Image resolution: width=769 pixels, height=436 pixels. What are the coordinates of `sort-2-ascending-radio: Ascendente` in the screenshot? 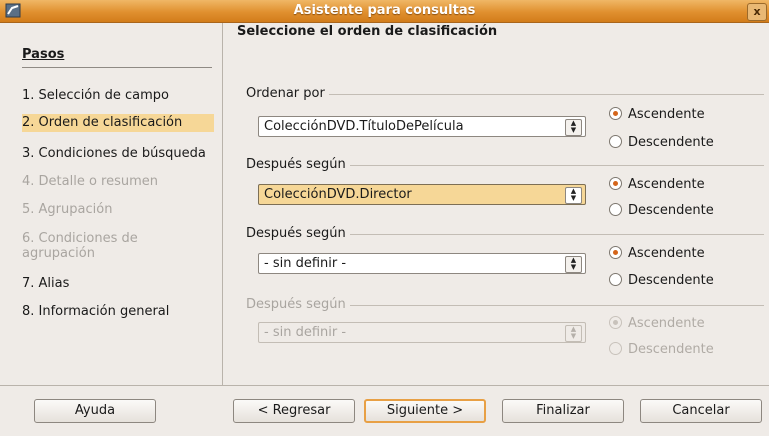 It's located at (657, 184).